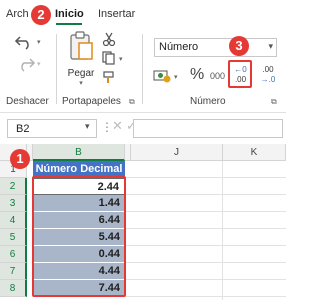 The width and height of the screenshot is (320, 300). What do you see at coordinates (254, 230) in the screenshot?
I see `column-k-cells` at bounding box center [254, 230].